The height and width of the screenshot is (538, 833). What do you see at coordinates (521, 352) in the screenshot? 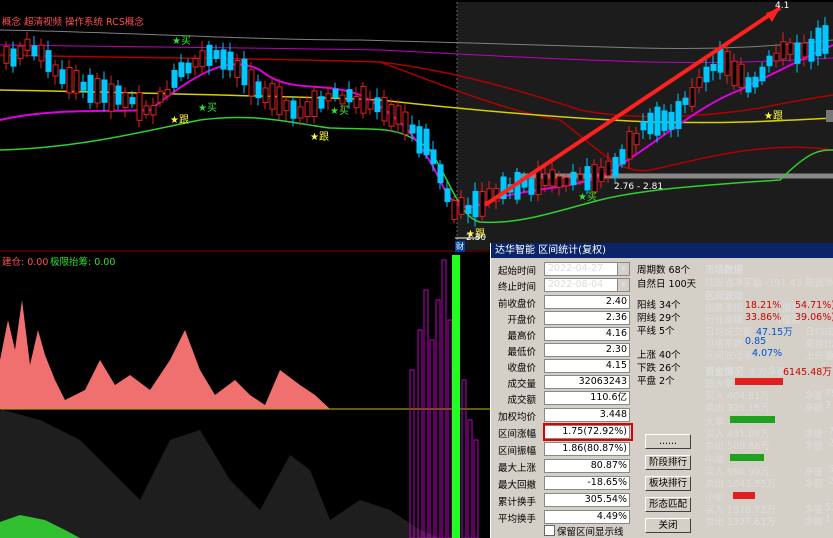
I see `stat-label: 最低价` at bounding box center [521, 352].